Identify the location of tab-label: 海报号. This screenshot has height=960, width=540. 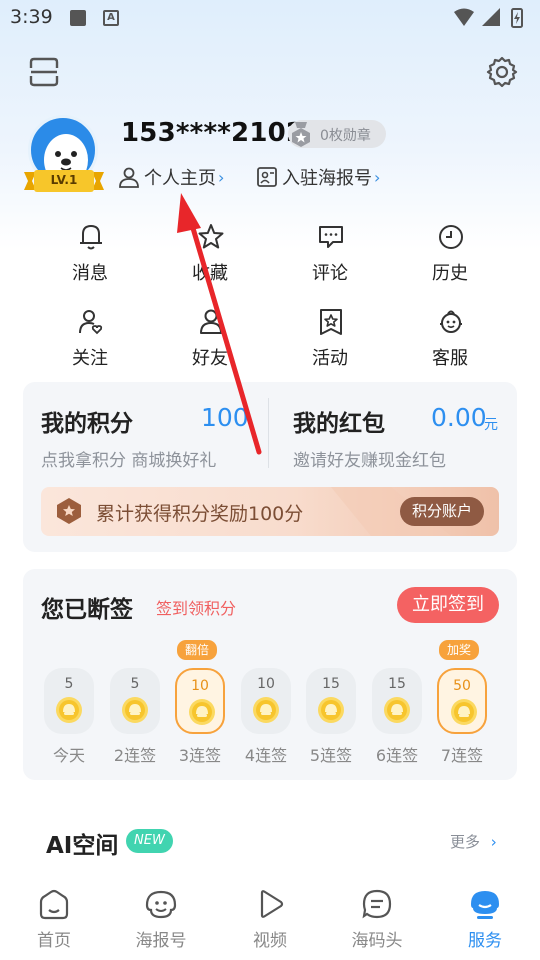
(161, 941).